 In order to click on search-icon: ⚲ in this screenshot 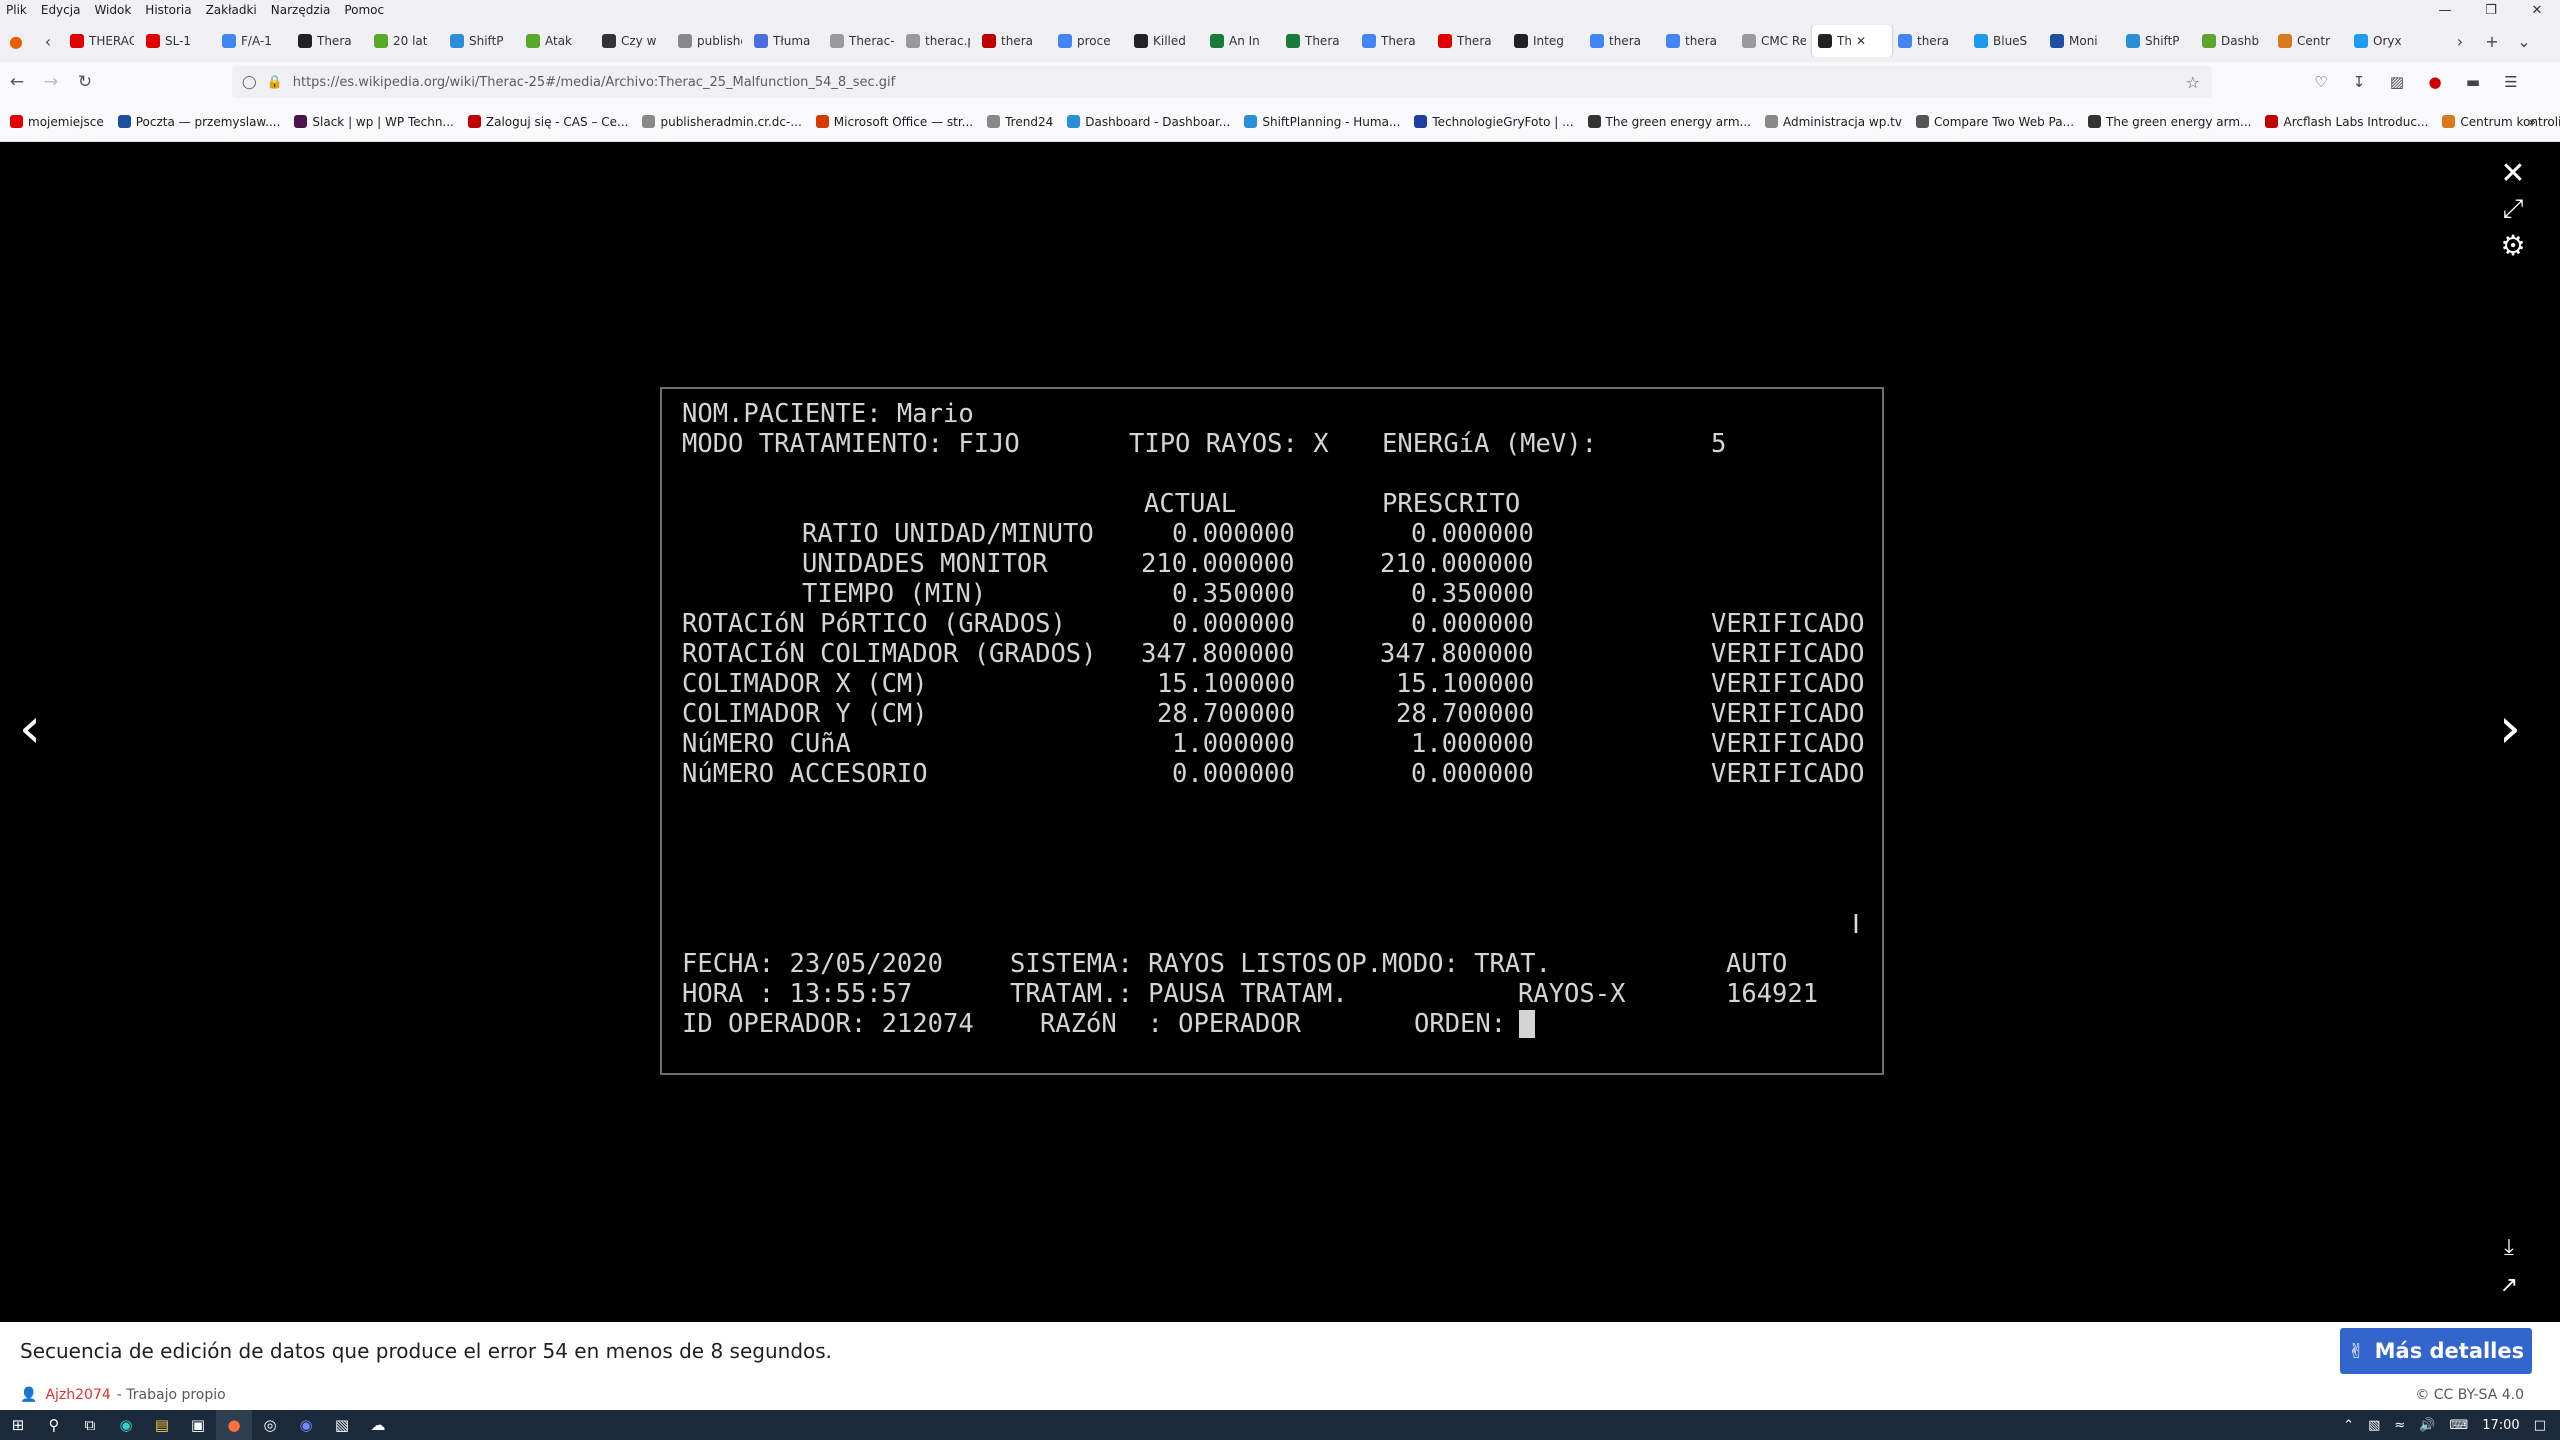, I will do `click(54, 1425)`.